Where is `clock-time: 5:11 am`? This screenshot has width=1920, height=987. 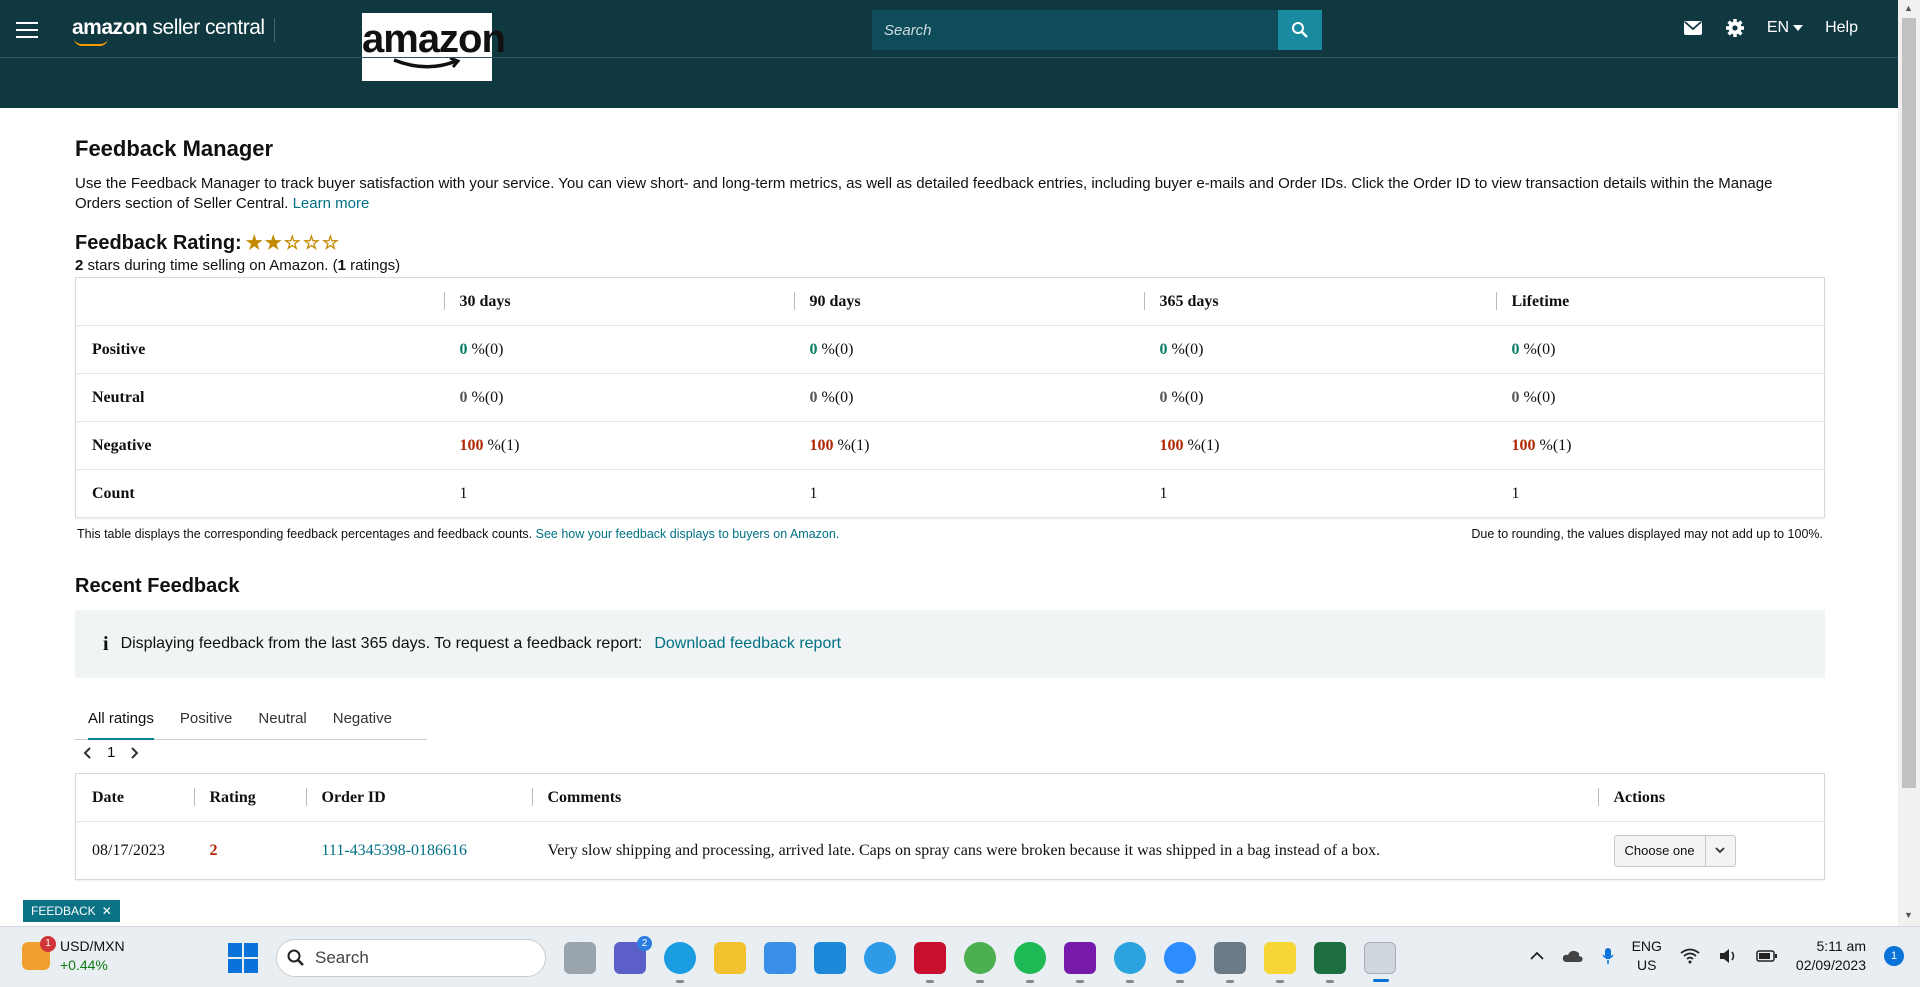
clock-time: 5:11 am is located at coordinates (1841, 946).